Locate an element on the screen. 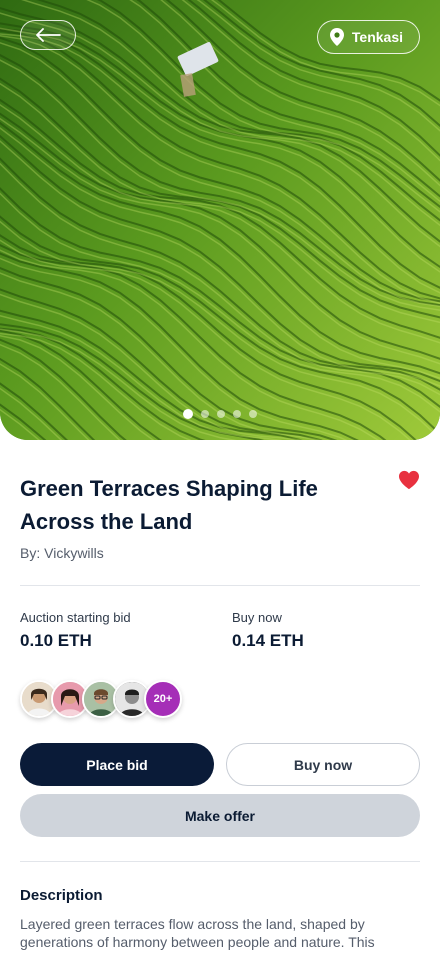 The image size is (440, 956). bidder-avatars: 20+ is located at coordinates (101, 700).